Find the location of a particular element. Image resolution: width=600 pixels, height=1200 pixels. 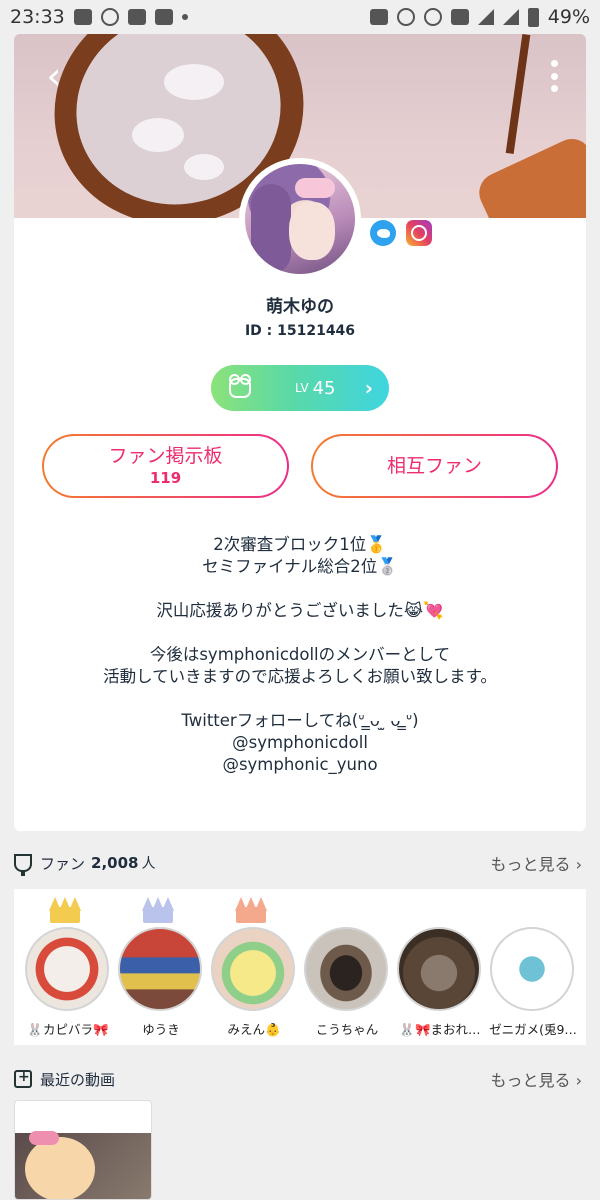

fan-name: みえん👶 is located at coordinates (254, 1029).